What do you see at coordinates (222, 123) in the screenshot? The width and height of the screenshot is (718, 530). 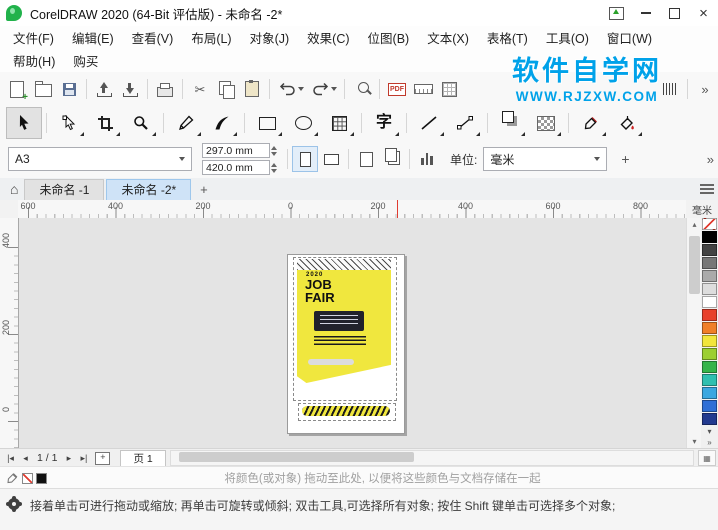 I see `artistic-media-tool` at bounding box center [222, 123].